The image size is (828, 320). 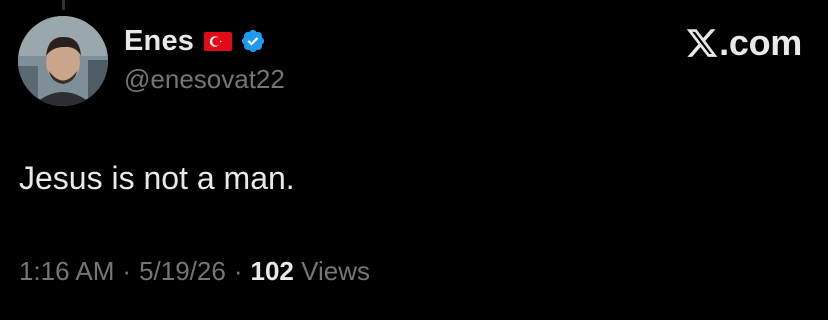 I want to click on views-count: 102, so click(x=272, y=271).